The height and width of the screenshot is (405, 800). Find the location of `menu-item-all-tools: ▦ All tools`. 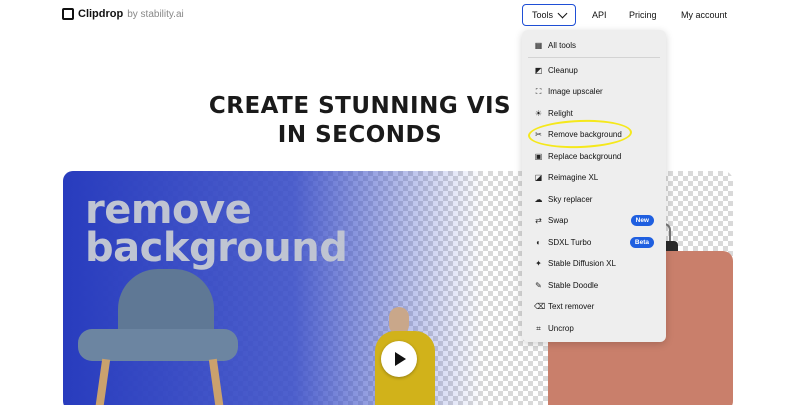

menu-item-all-tools: ▦ All tools is located at coordinates (594, 45).